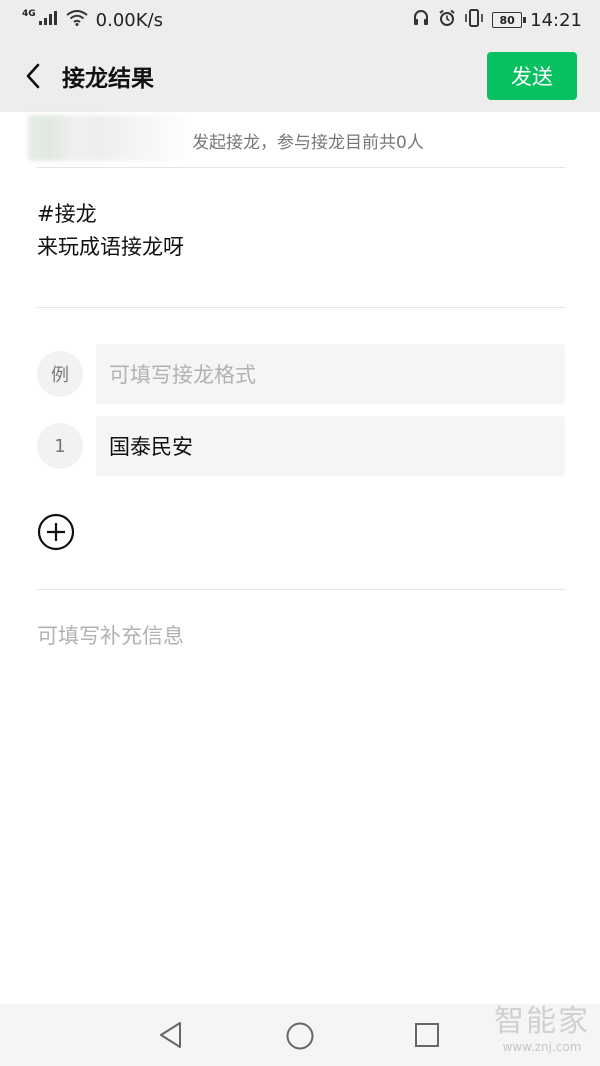  Describe the element at coordinates (108, 79) in the screenshot. I see `page-title: 接龙结果` at that location.